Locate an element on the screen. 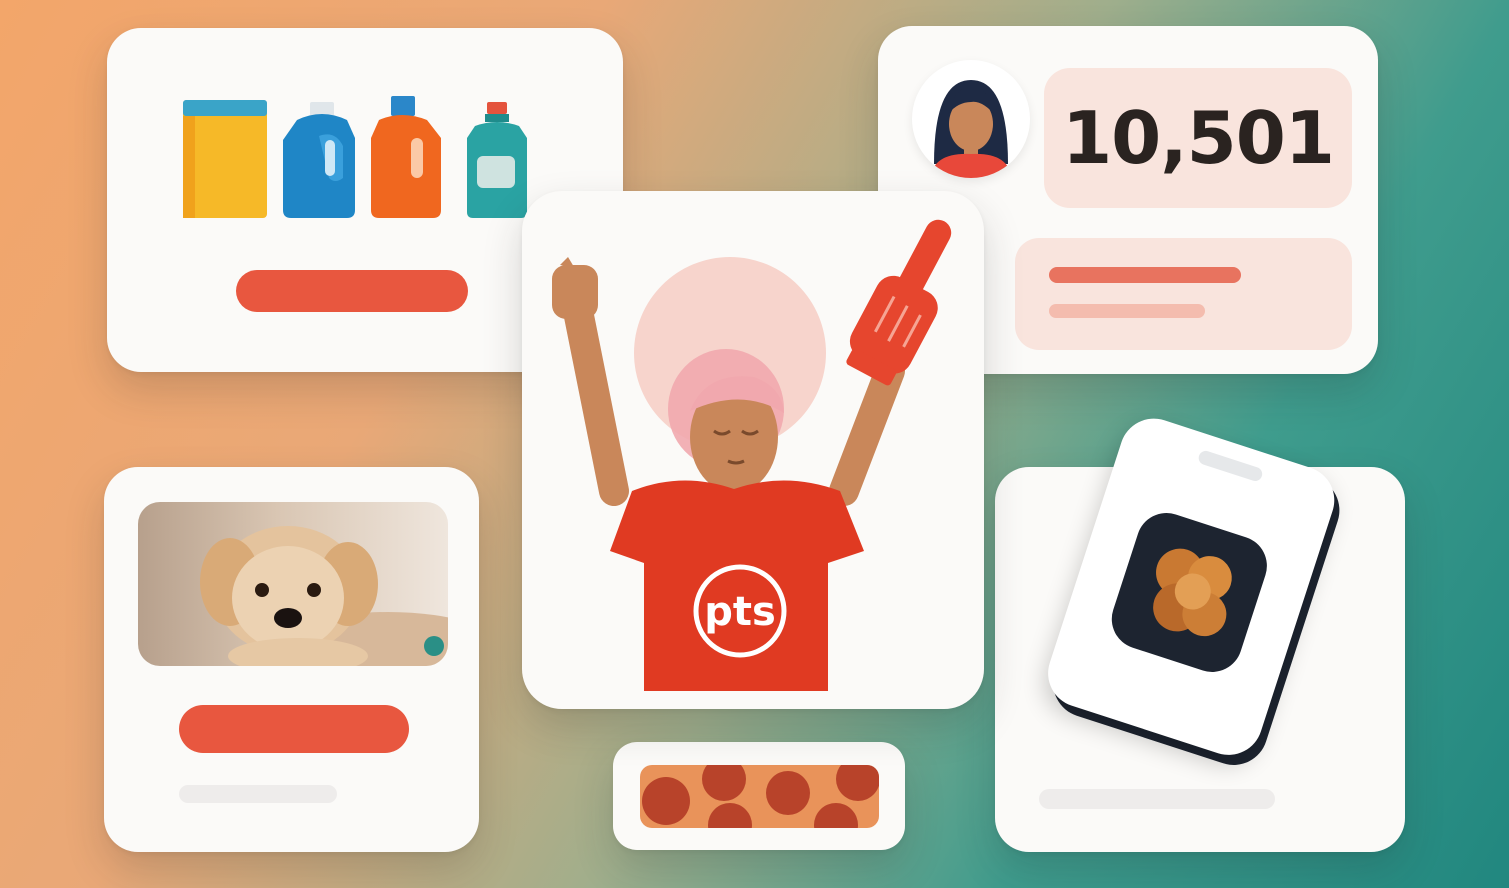  dog-photo is located at coordinates (293, 584).